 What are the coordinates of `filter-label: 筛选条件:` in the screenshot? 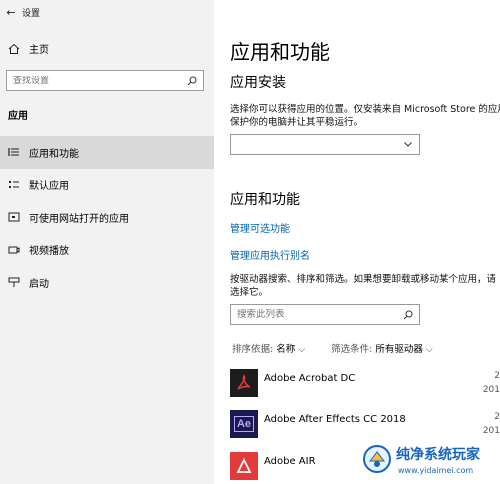 It's located at (352, 349).